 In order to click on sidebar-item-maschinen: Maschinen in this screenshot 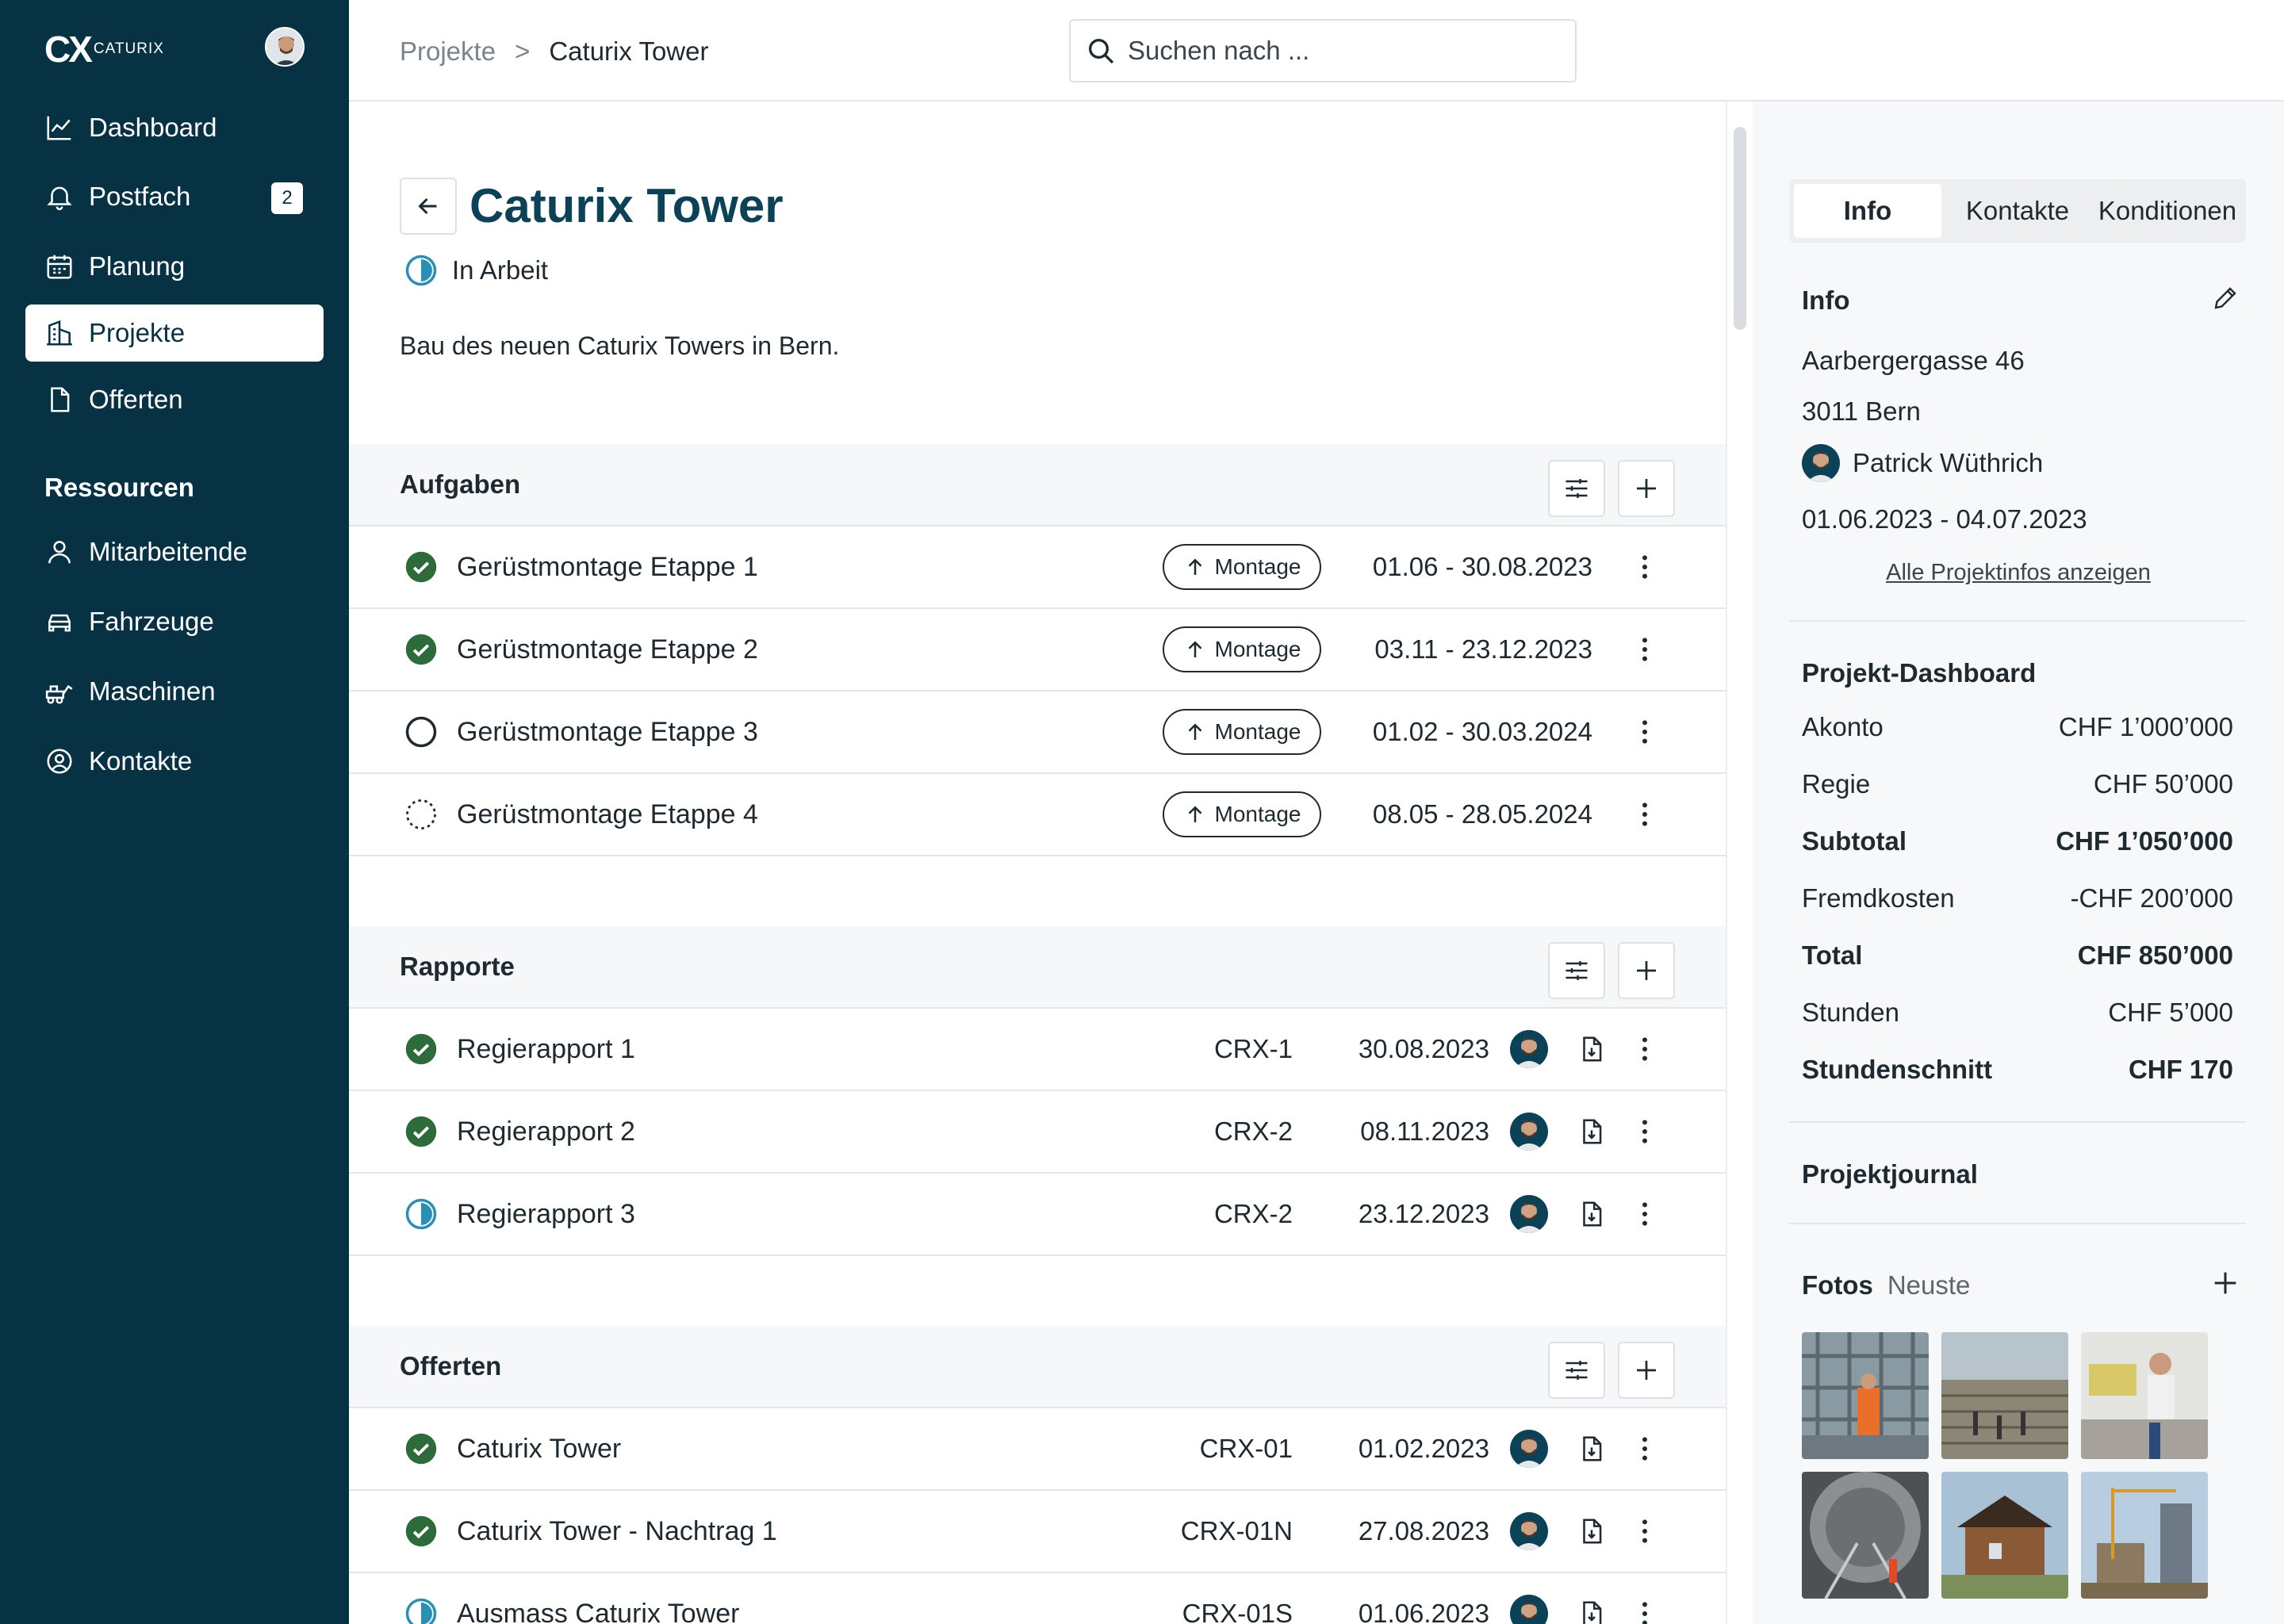, I will do `click(174, 691)`.